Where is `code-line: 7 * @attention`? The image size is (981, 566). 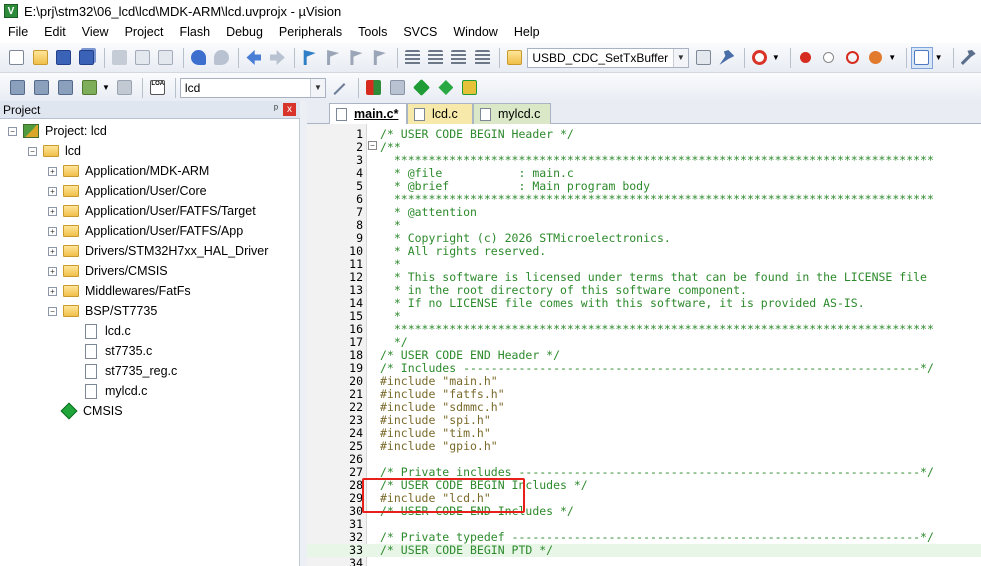
code-line: 7 * @attention is located at coordinates (644, 212).